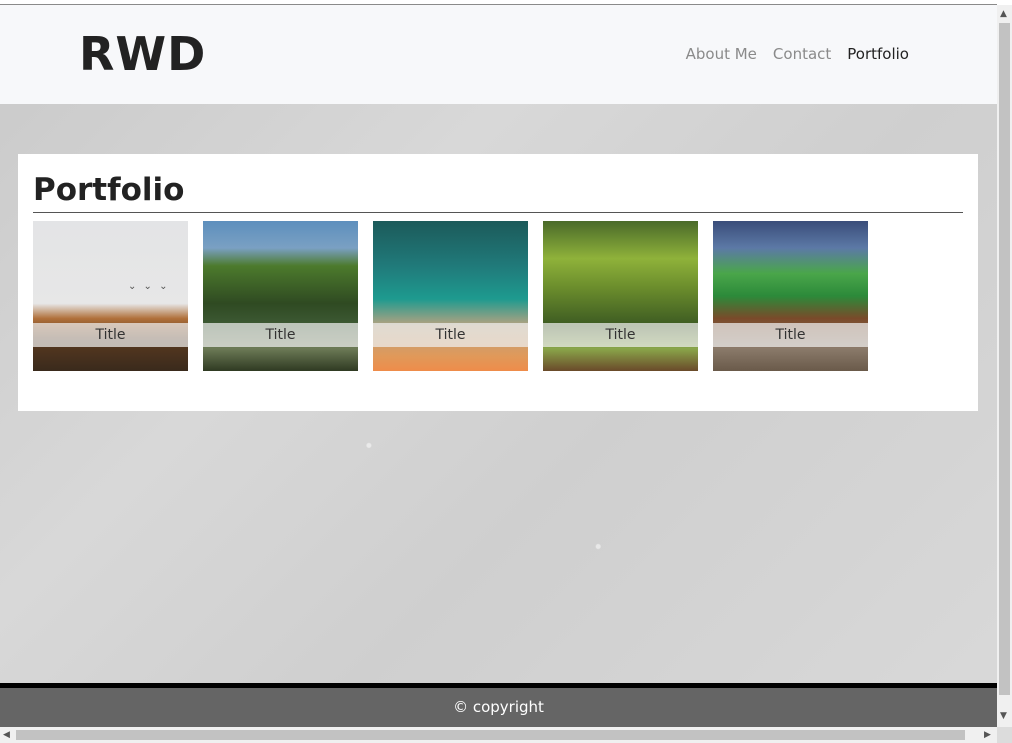 Image resolution: width=1012 pixels, height=743 pixels. I want to click on main-nav: About Me Contact Portfolio, so click(797, 54).